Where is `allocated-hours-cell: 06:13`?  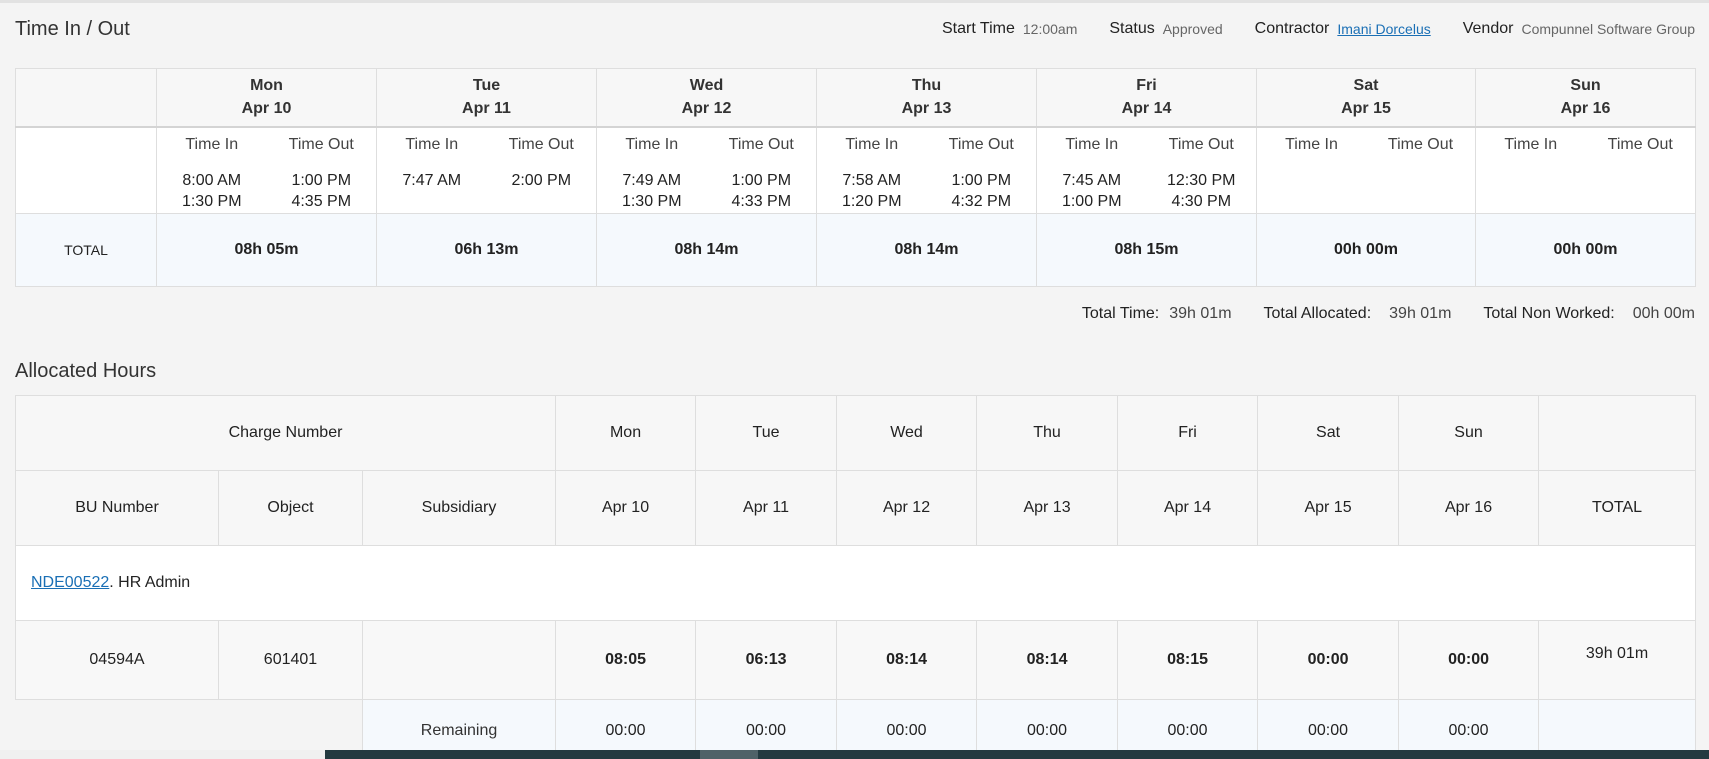 allocated-hours-cell: 06:13 is located at coordinates (766, 660).